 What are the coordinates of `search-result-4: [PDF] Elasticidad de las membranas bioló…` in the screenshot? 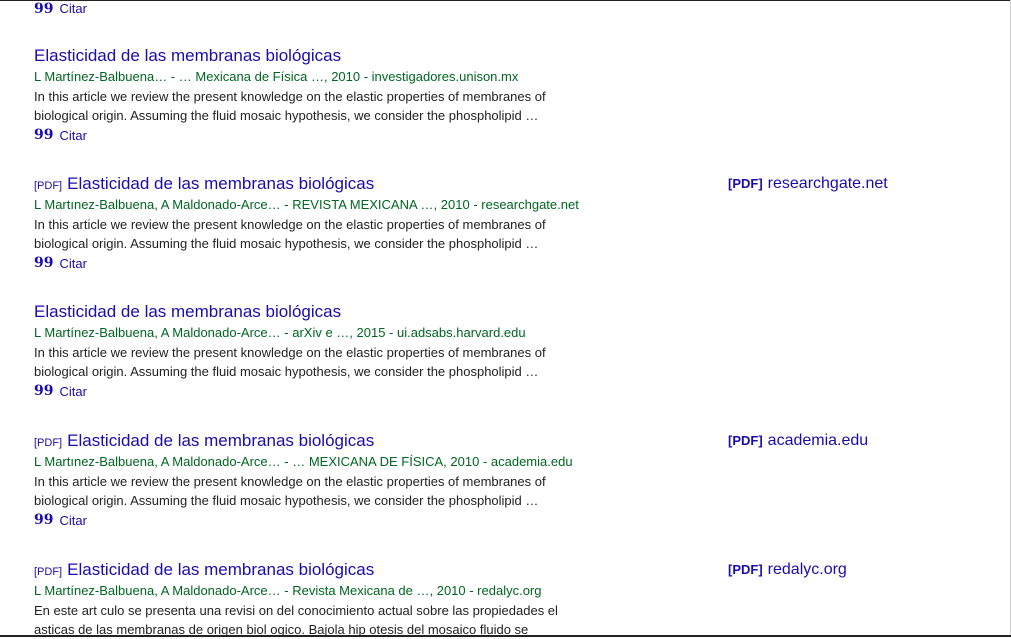 It's located at (314, 480).